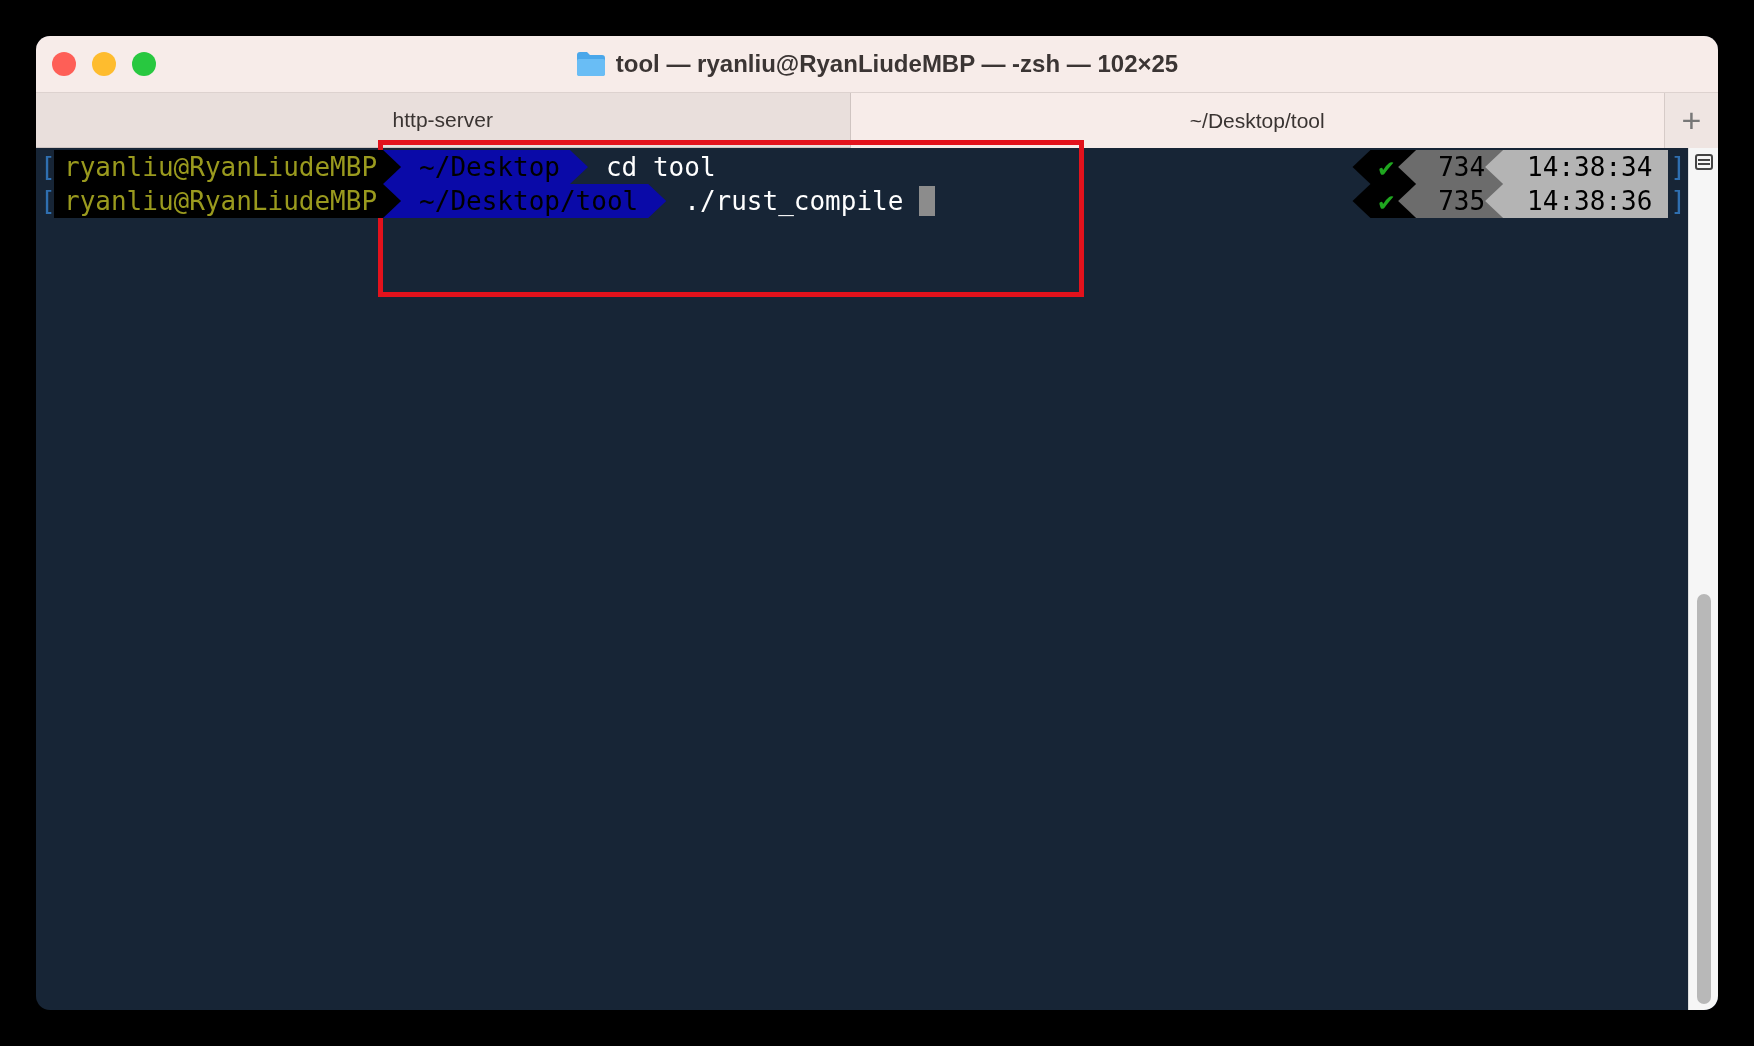  What do you see at coordinates (897, 64) in the screenshot?
I see `window-title: tool — ryanliu@RyanLiudeMBP — -zsh — 102×25` at bounding box center [897, 64].